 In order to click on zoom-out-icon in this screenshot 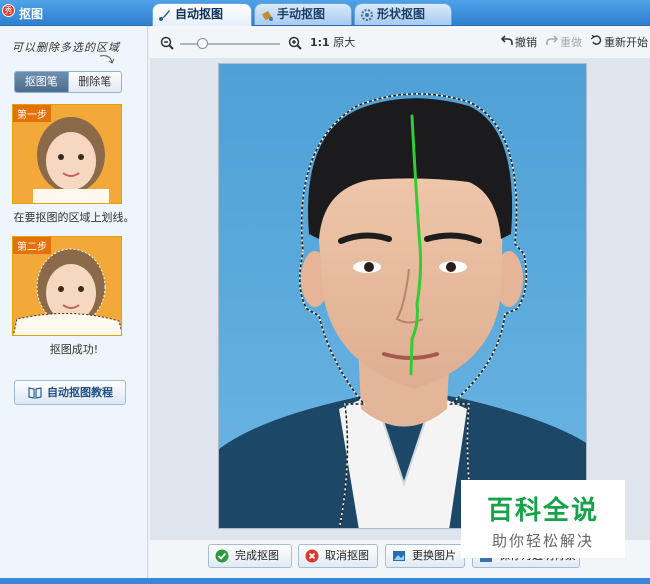, I will do `click(167, 43)`.